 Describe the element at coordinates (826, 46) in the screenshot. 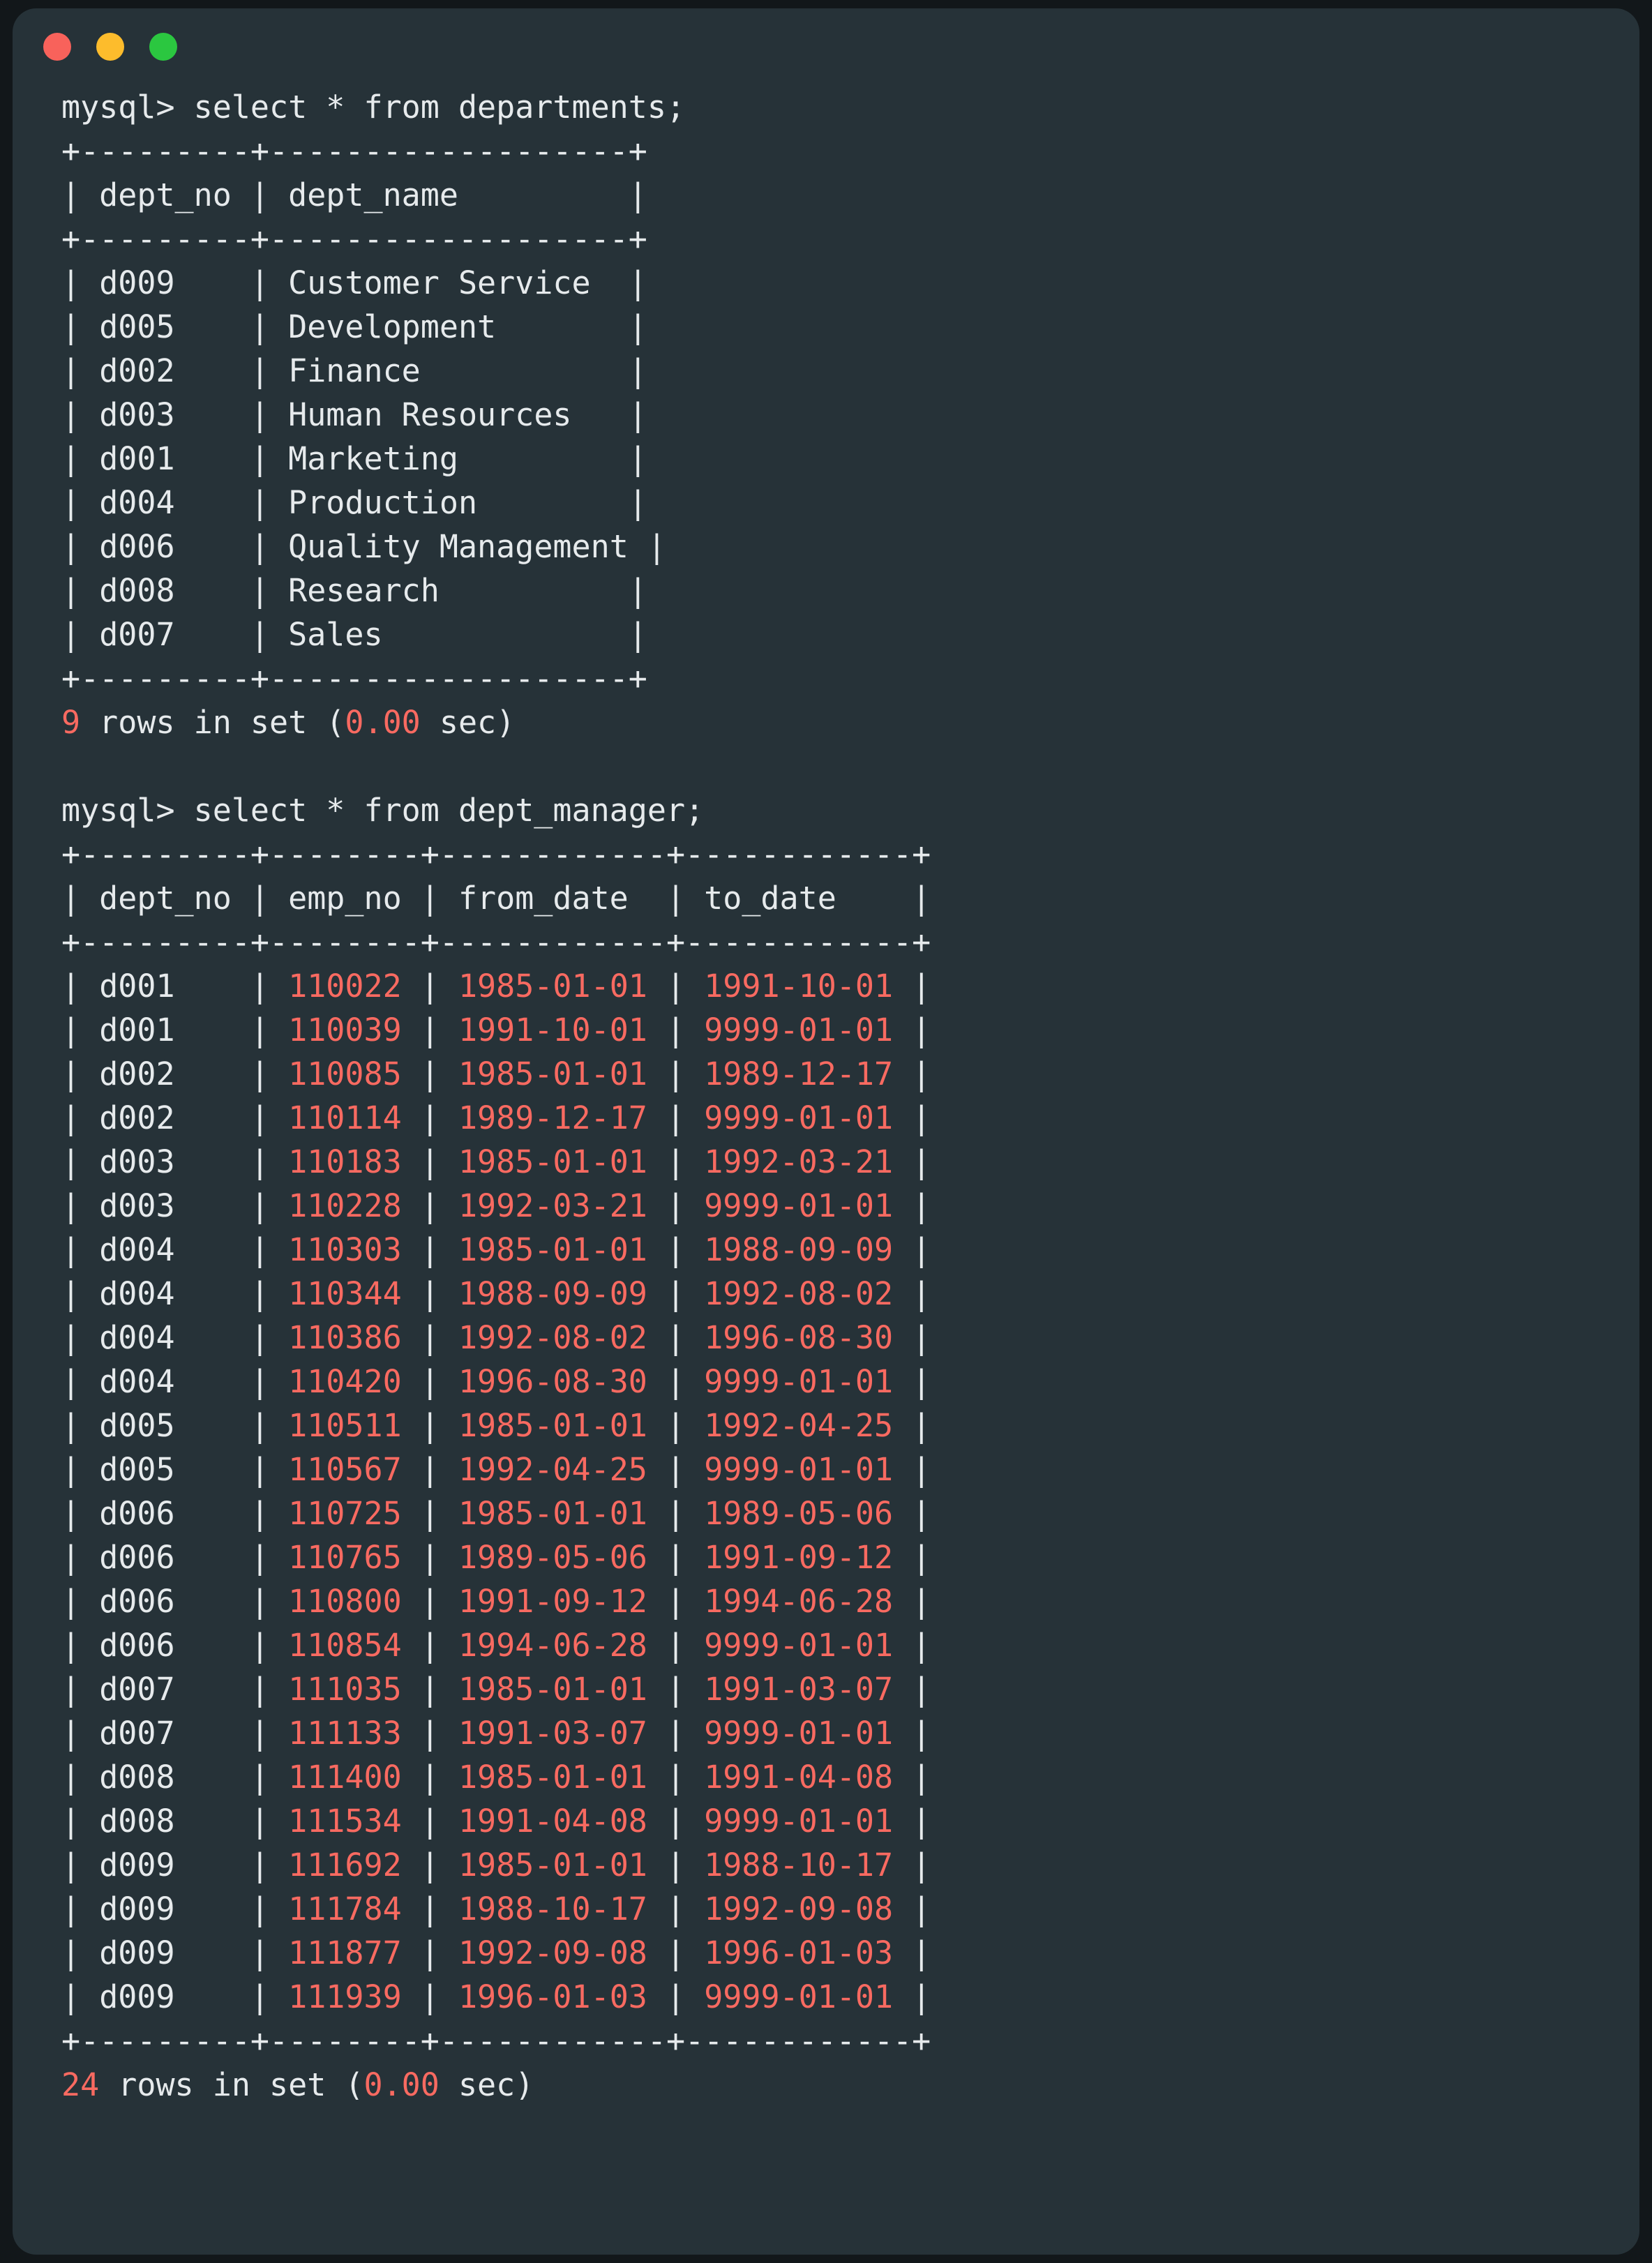

I see `window-titlebar` at that location.